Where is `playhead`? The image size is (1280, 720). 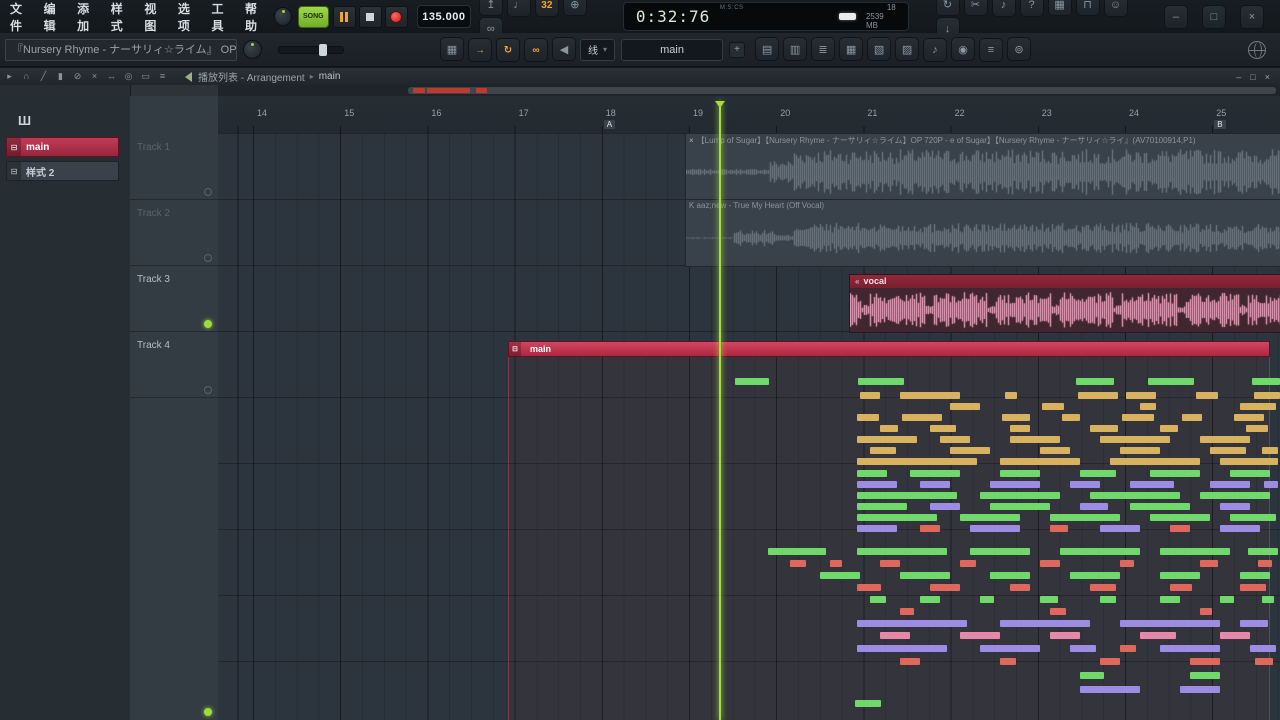 playhead is located at coordinates (720, 411).